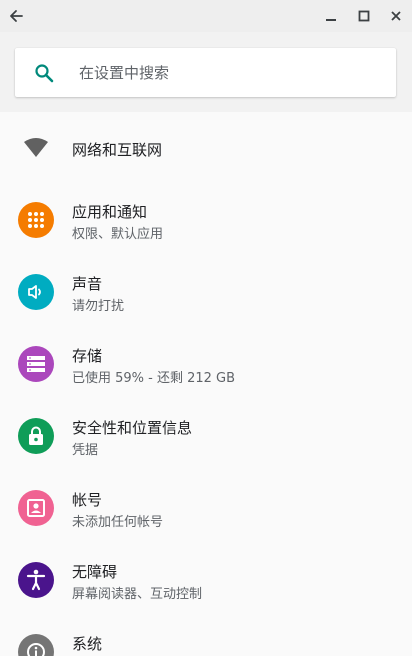 The width and height of the screenshot is (412, 656). I want to click on minimize-icon, so click(331, 20).